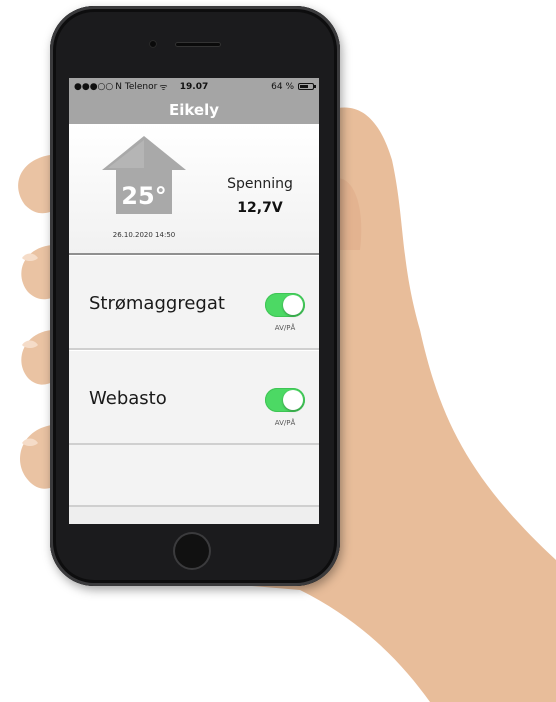  What do you see at coordinates (144, 196) in the screenshot?
I see `temperature-value: 25°` at bounding box center [144, 196].